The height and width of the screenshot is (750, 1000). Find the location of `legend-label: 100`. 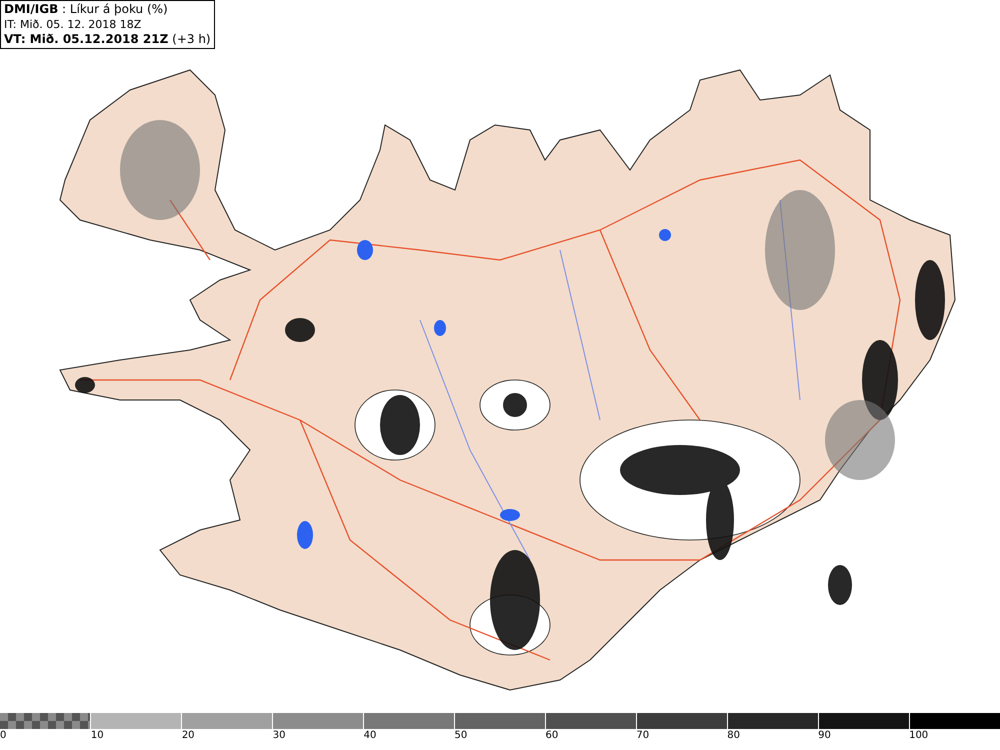

legend-label: 100 is located at coordinates (918, 736).